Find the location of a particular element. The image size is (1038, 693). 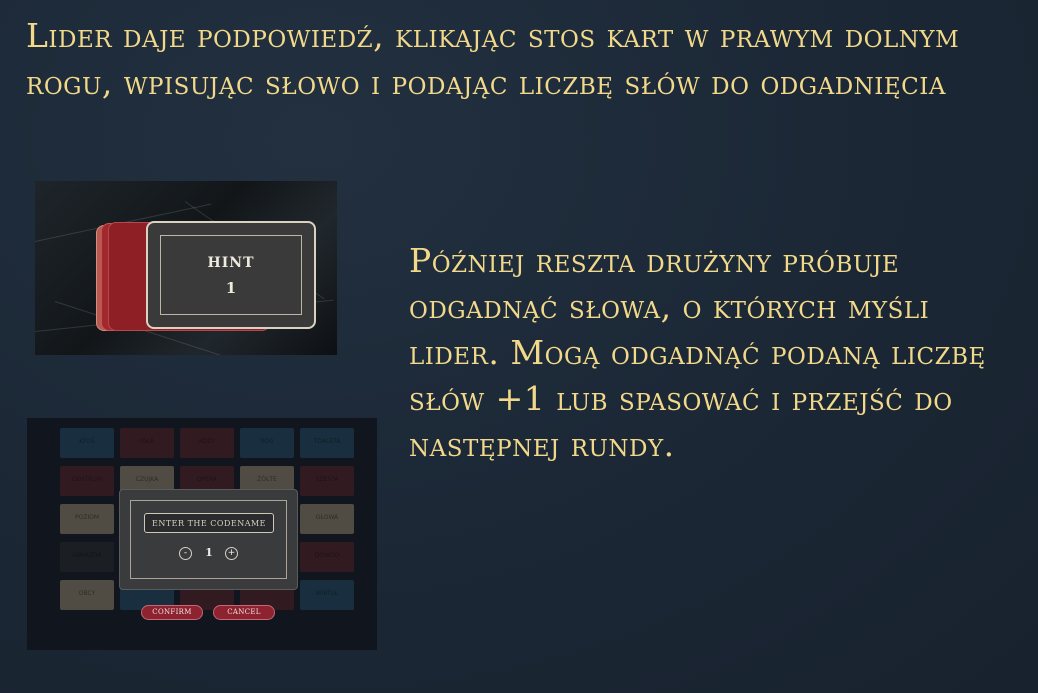

hint-card-count: 1 is located at coordinates (231, 288).